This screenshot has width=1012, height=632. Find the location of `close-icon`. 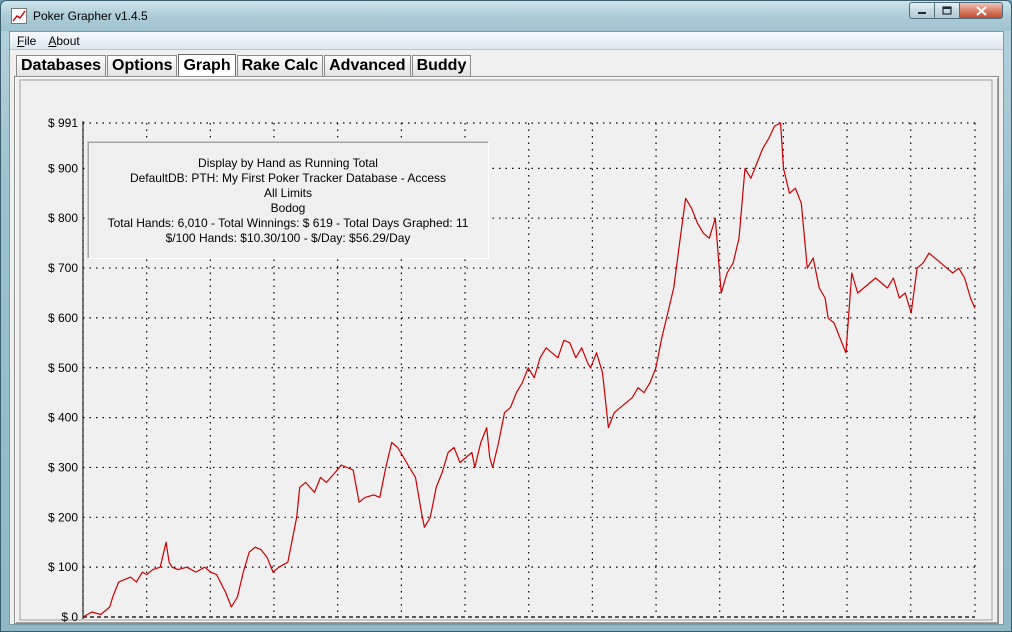

close-icon is located at coordinates (981, 10).